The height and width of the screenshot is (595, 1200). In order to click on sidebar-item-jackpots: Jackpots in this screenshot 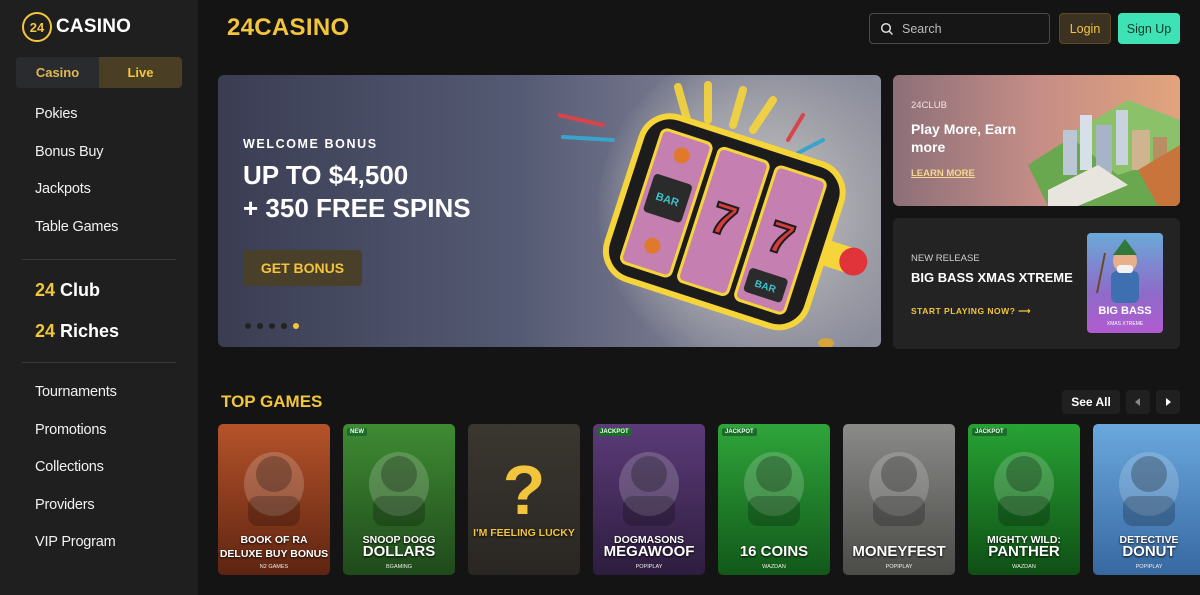, I will do `click(76, 190)`.